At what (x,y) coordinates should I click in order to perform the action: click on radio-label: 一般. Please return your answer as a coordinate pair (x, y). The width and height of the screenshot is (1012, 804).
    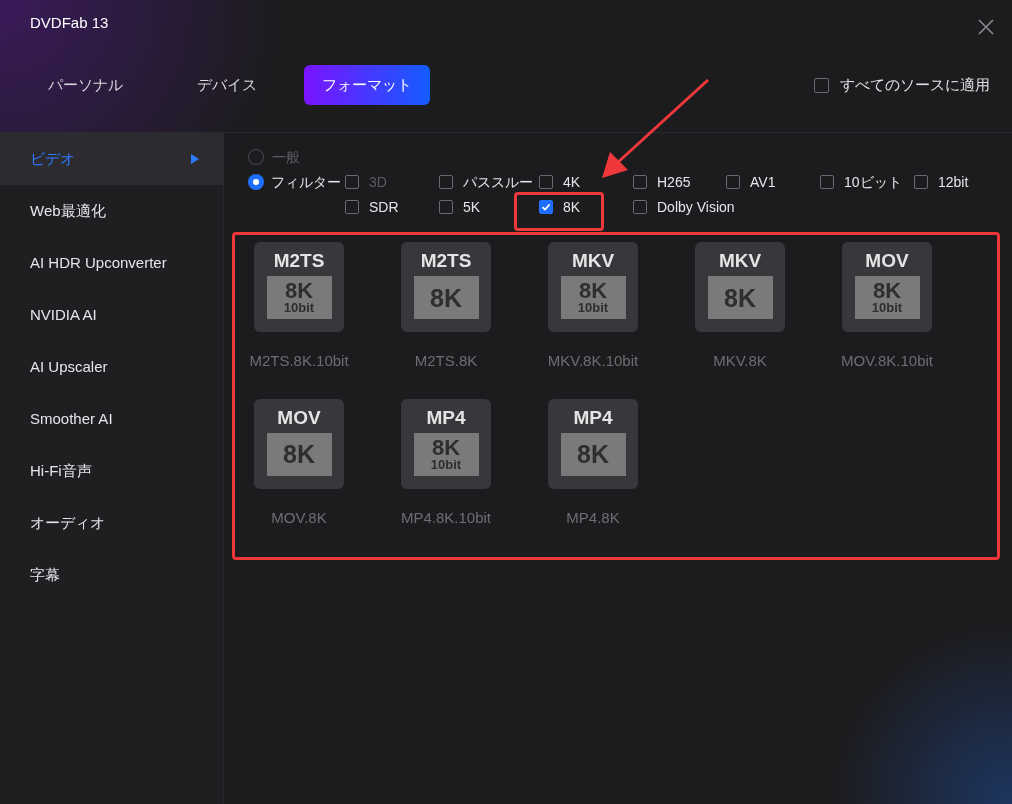
    Looking at the image, I should click on (286, 157).